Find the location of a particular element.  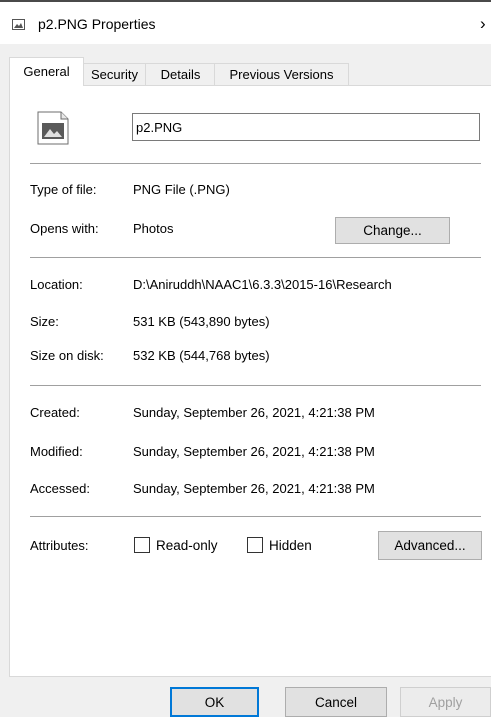

read-only-label: Read-only is located at coordinates (187, 545).